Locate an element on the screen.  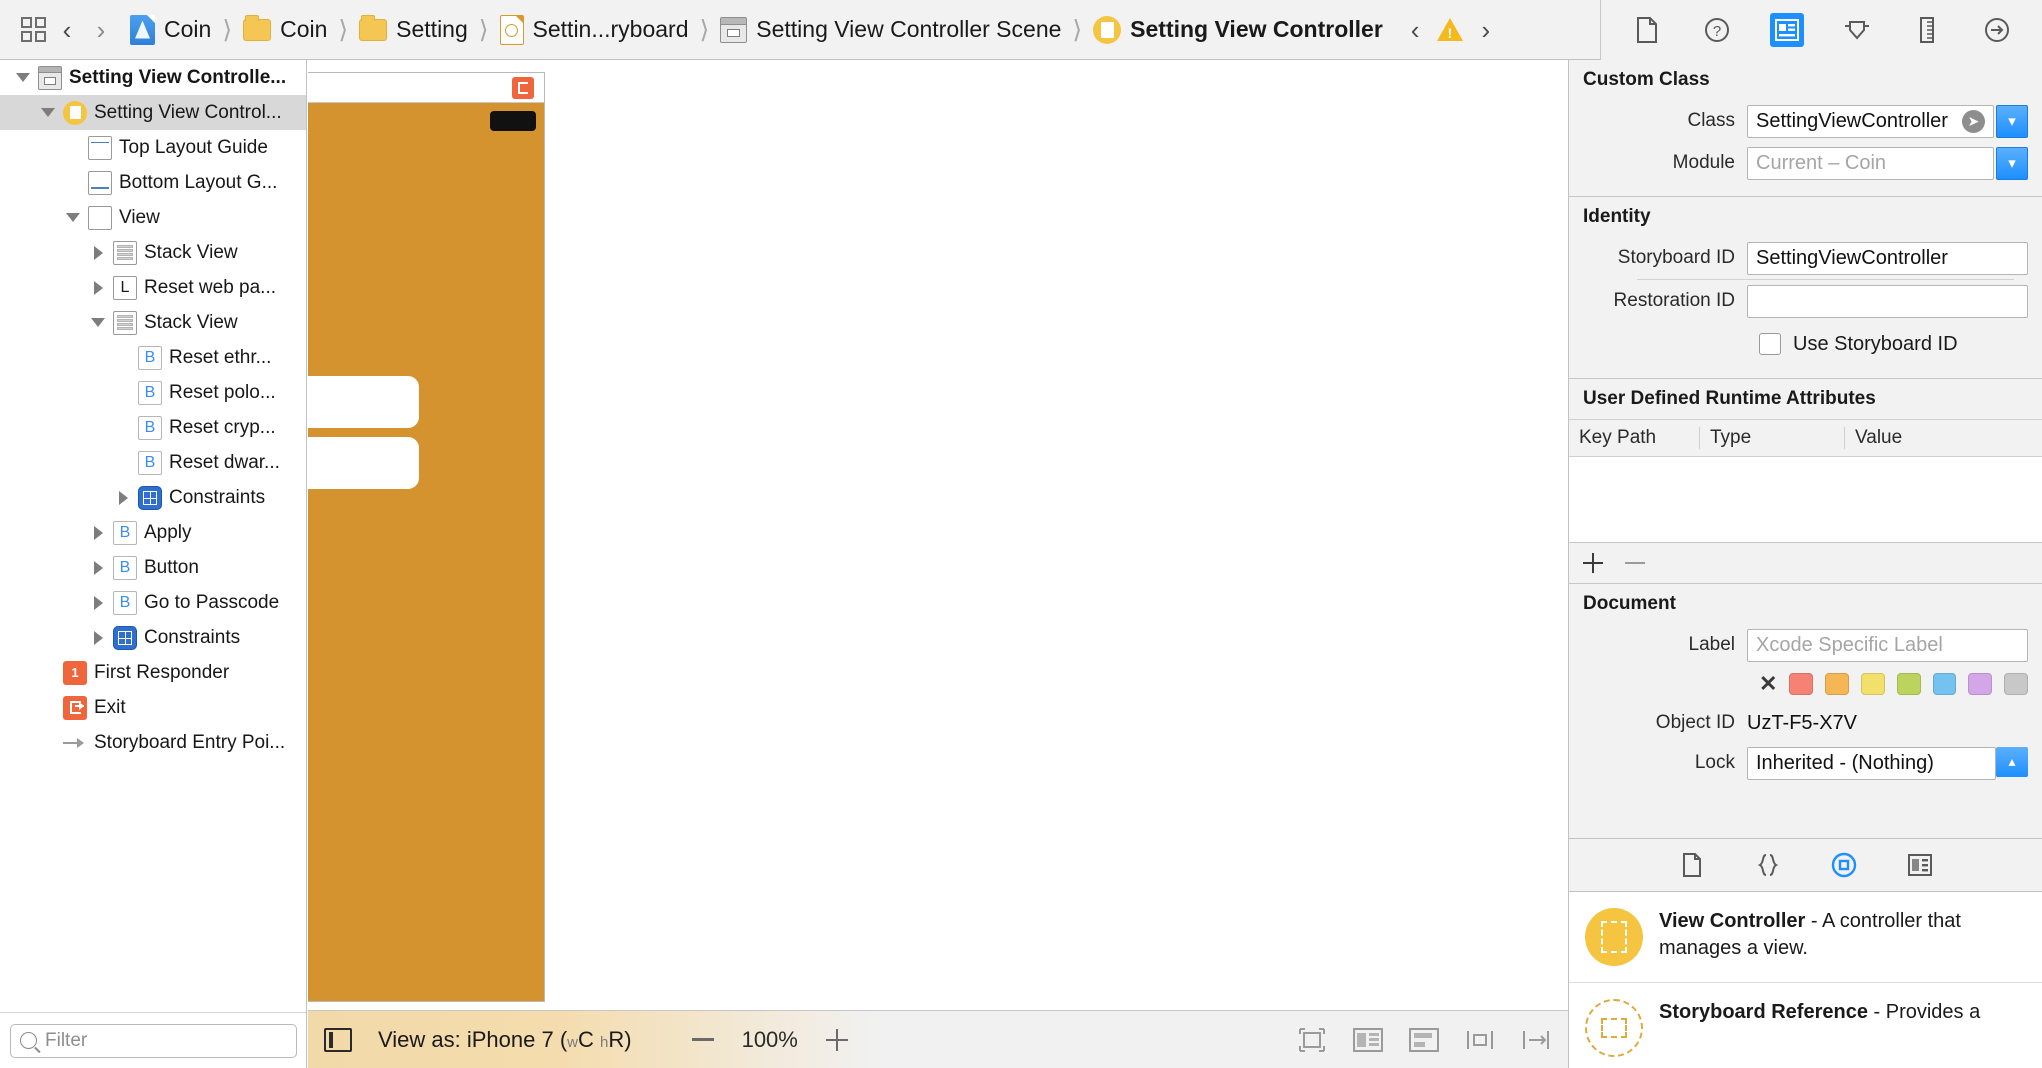
color-swatch-gray is located at coordinates (2016, 684).